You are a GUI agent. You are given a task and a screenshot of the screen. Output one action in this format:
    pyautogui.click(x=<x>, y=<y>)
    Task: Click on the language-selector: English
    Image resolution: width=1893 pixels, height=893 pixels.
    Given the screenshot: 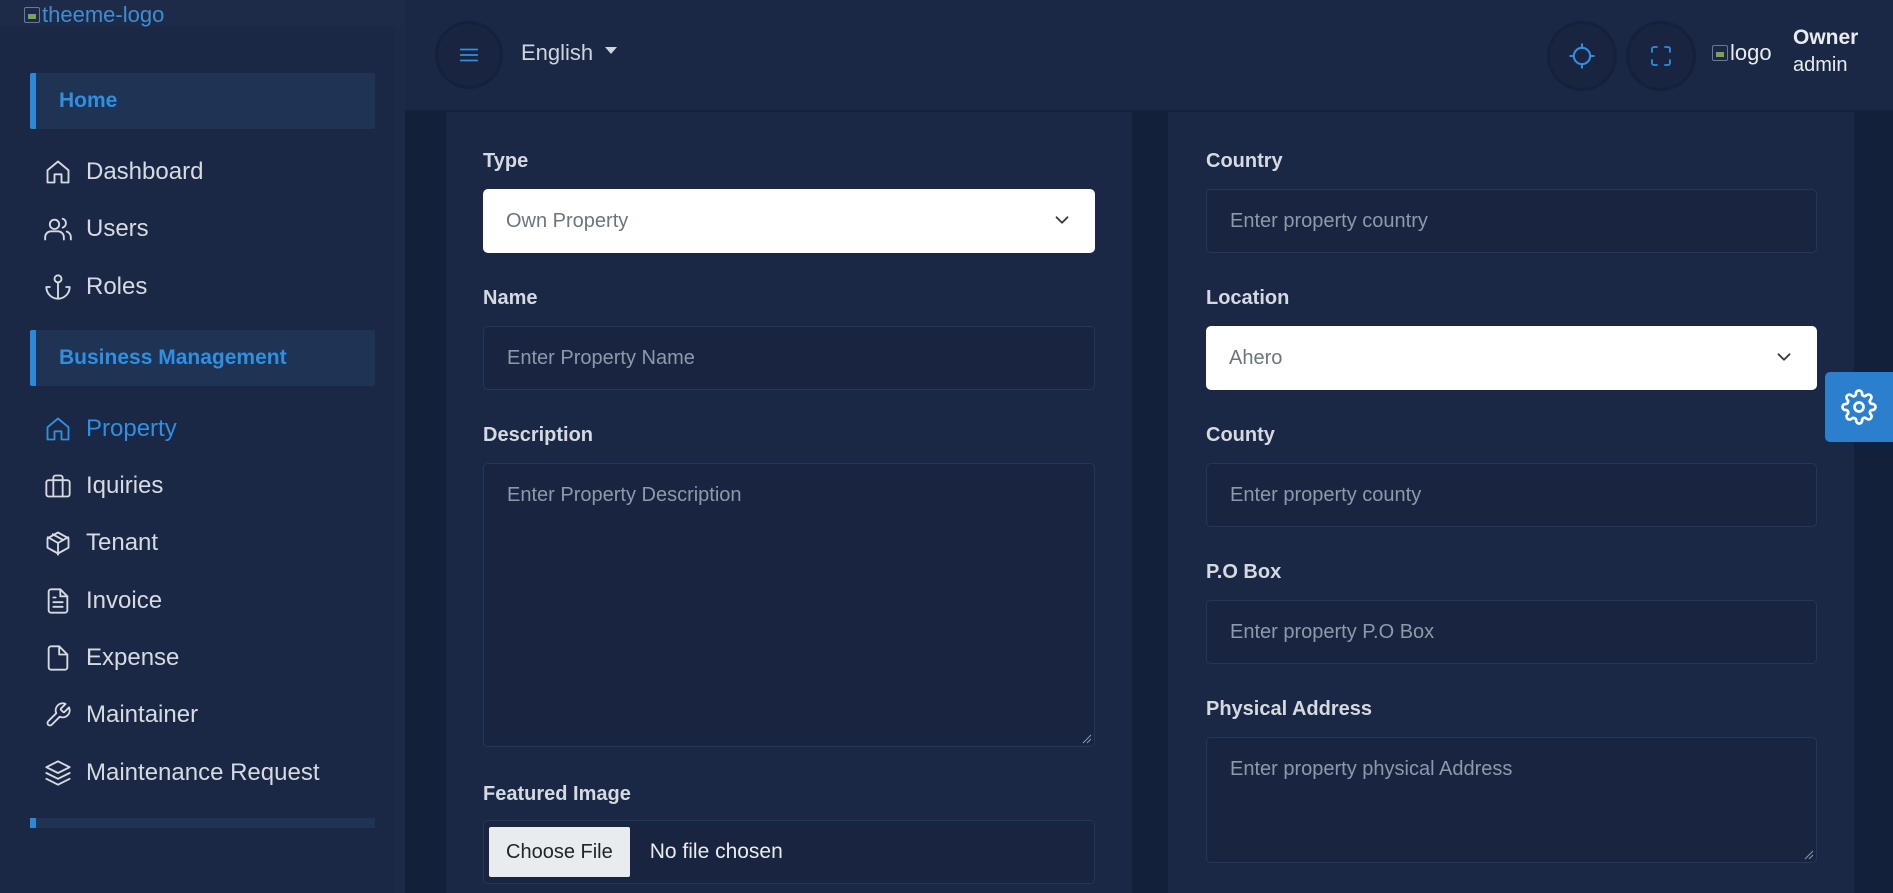 What is the action you would take?
    pyautogui.click(x=569, y=53)
    